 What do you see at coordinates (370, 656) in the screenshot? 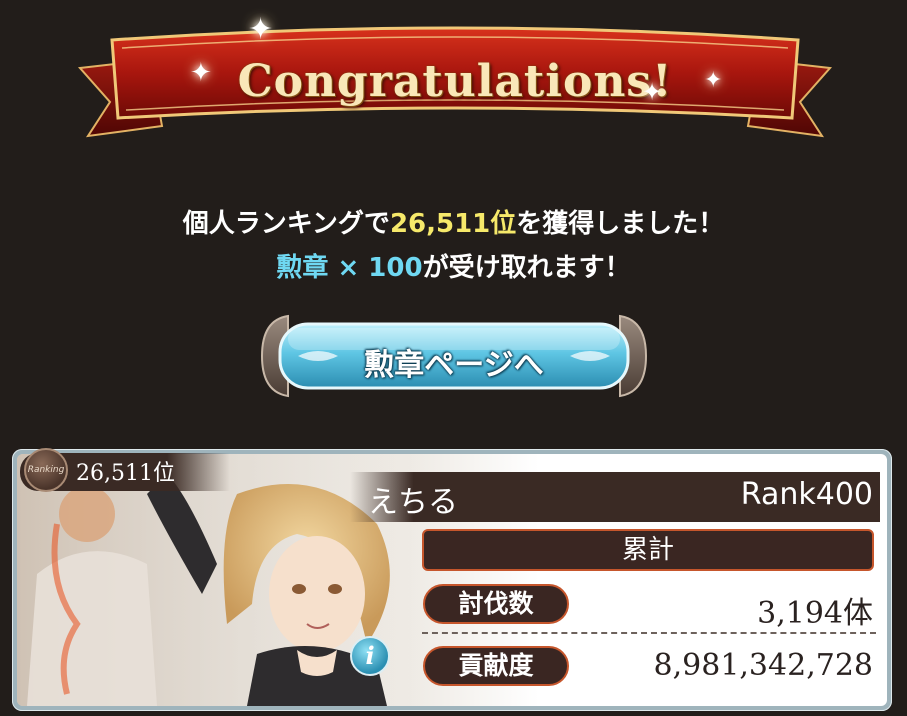
I see `info-icon: i` at bounding box center [370, 656].